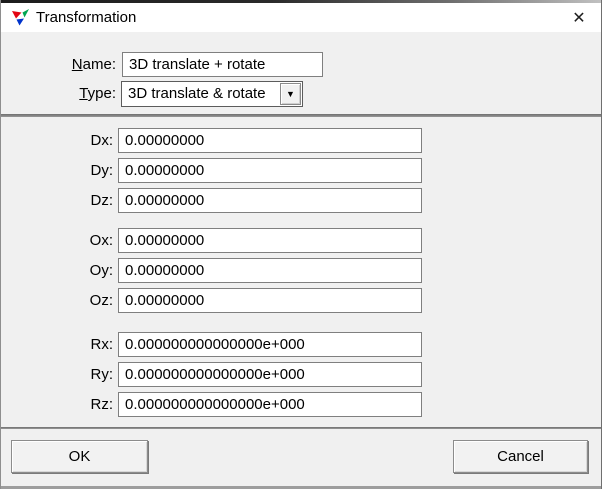  What do you see at coordinates (102, 374) in the screenshot?
I see `ry-label: Ry:` at bounding box center [102, 374].